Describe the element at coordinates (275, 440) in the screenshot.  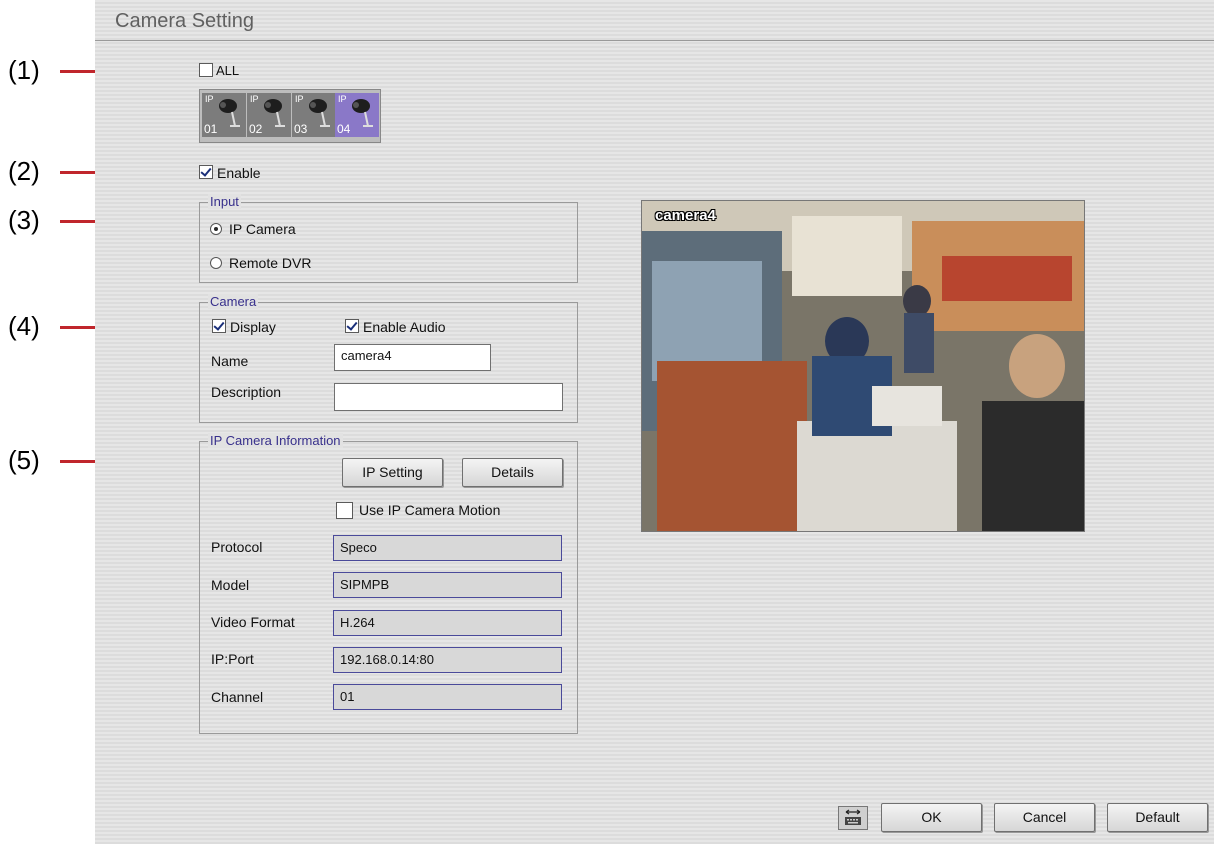
I see `ip-camera-info-title: IP Camera Information` at that location.